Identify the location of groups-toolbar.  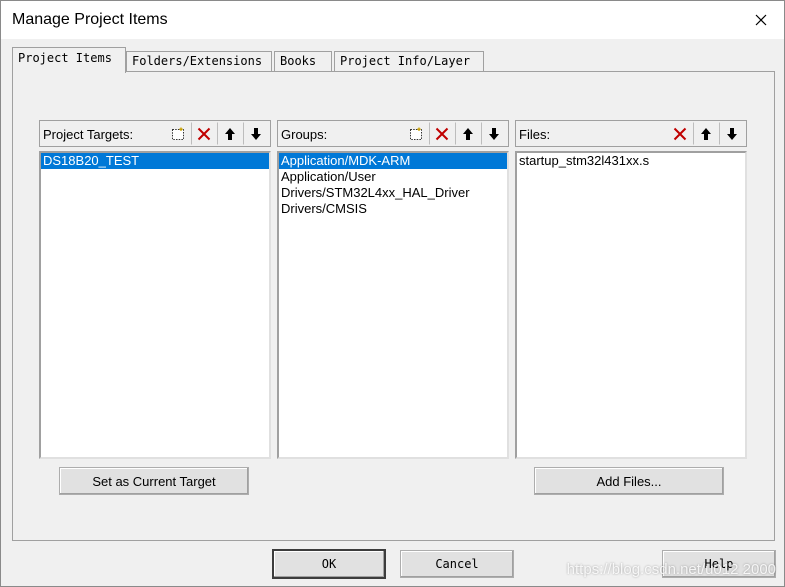
(455, 133).